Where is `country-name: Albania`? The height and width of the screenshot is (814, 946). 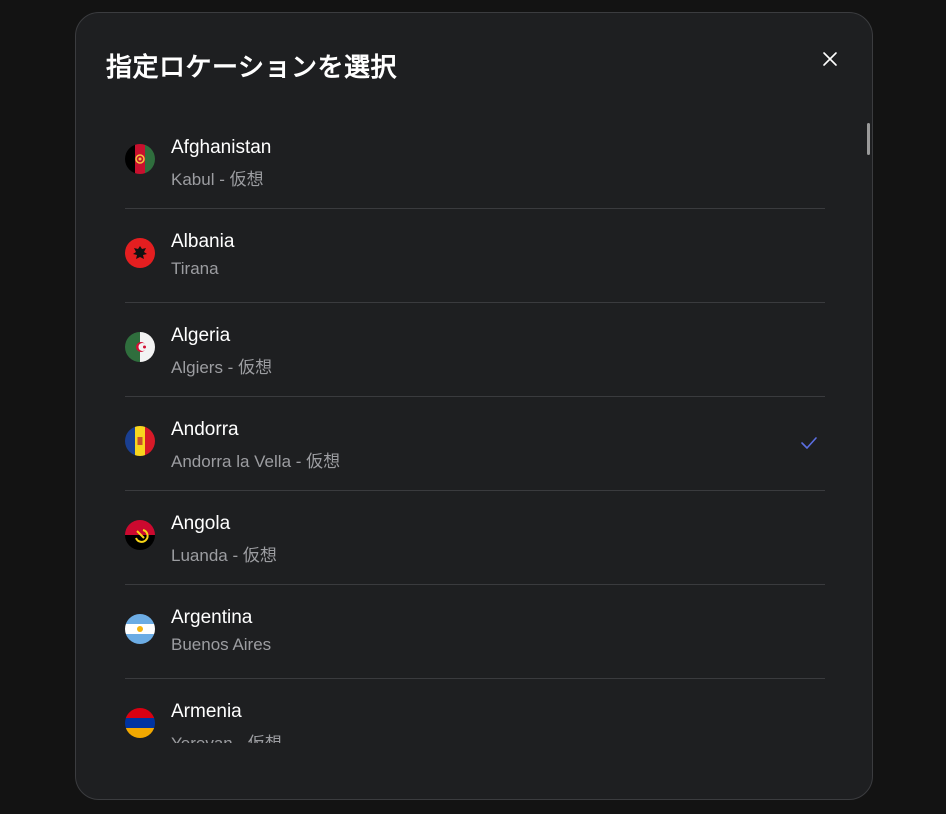 country-name: Albania is located at coordinates (203, 241).